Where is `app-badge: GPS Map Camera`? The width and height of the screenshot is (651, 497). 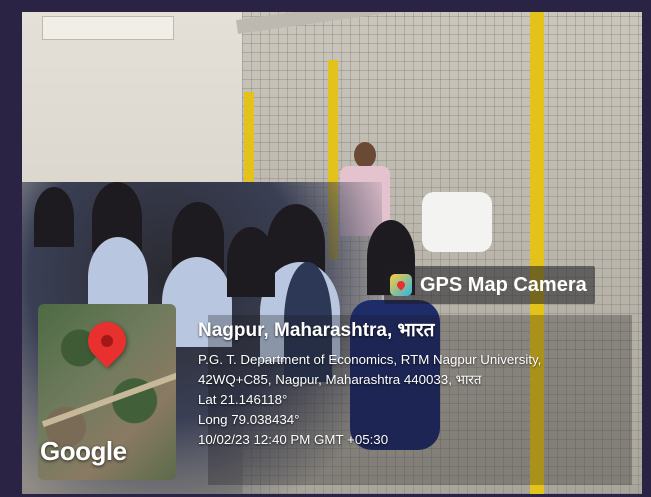 app-badge: GPS Map Camera is located at coordinates (489, 285).